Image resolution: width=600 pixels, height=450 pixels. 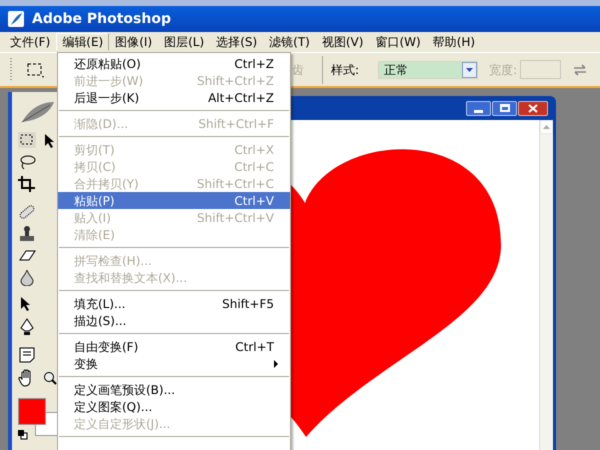 What do you see at coordinates (50, 140) in the screenshot?
I see `move-arrow-icon` at bounding box center [50, 140].